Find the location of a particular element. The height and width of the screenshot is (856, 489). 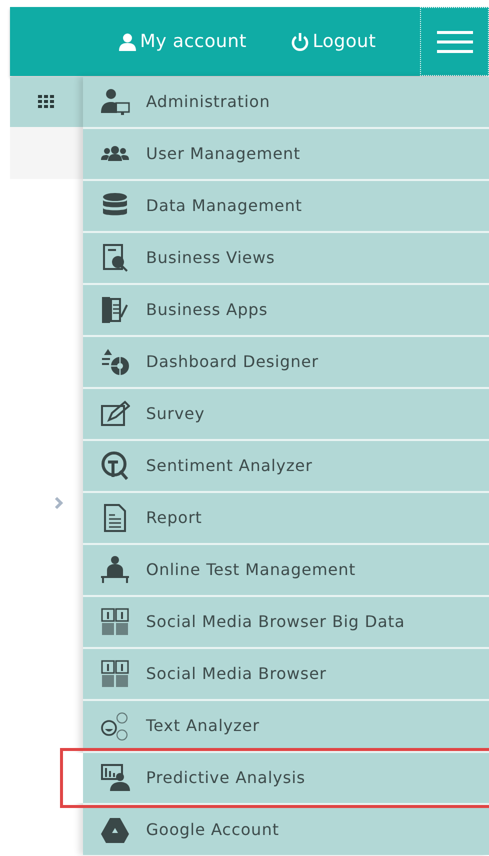

drive-icon is located at coordinates (115, 830).